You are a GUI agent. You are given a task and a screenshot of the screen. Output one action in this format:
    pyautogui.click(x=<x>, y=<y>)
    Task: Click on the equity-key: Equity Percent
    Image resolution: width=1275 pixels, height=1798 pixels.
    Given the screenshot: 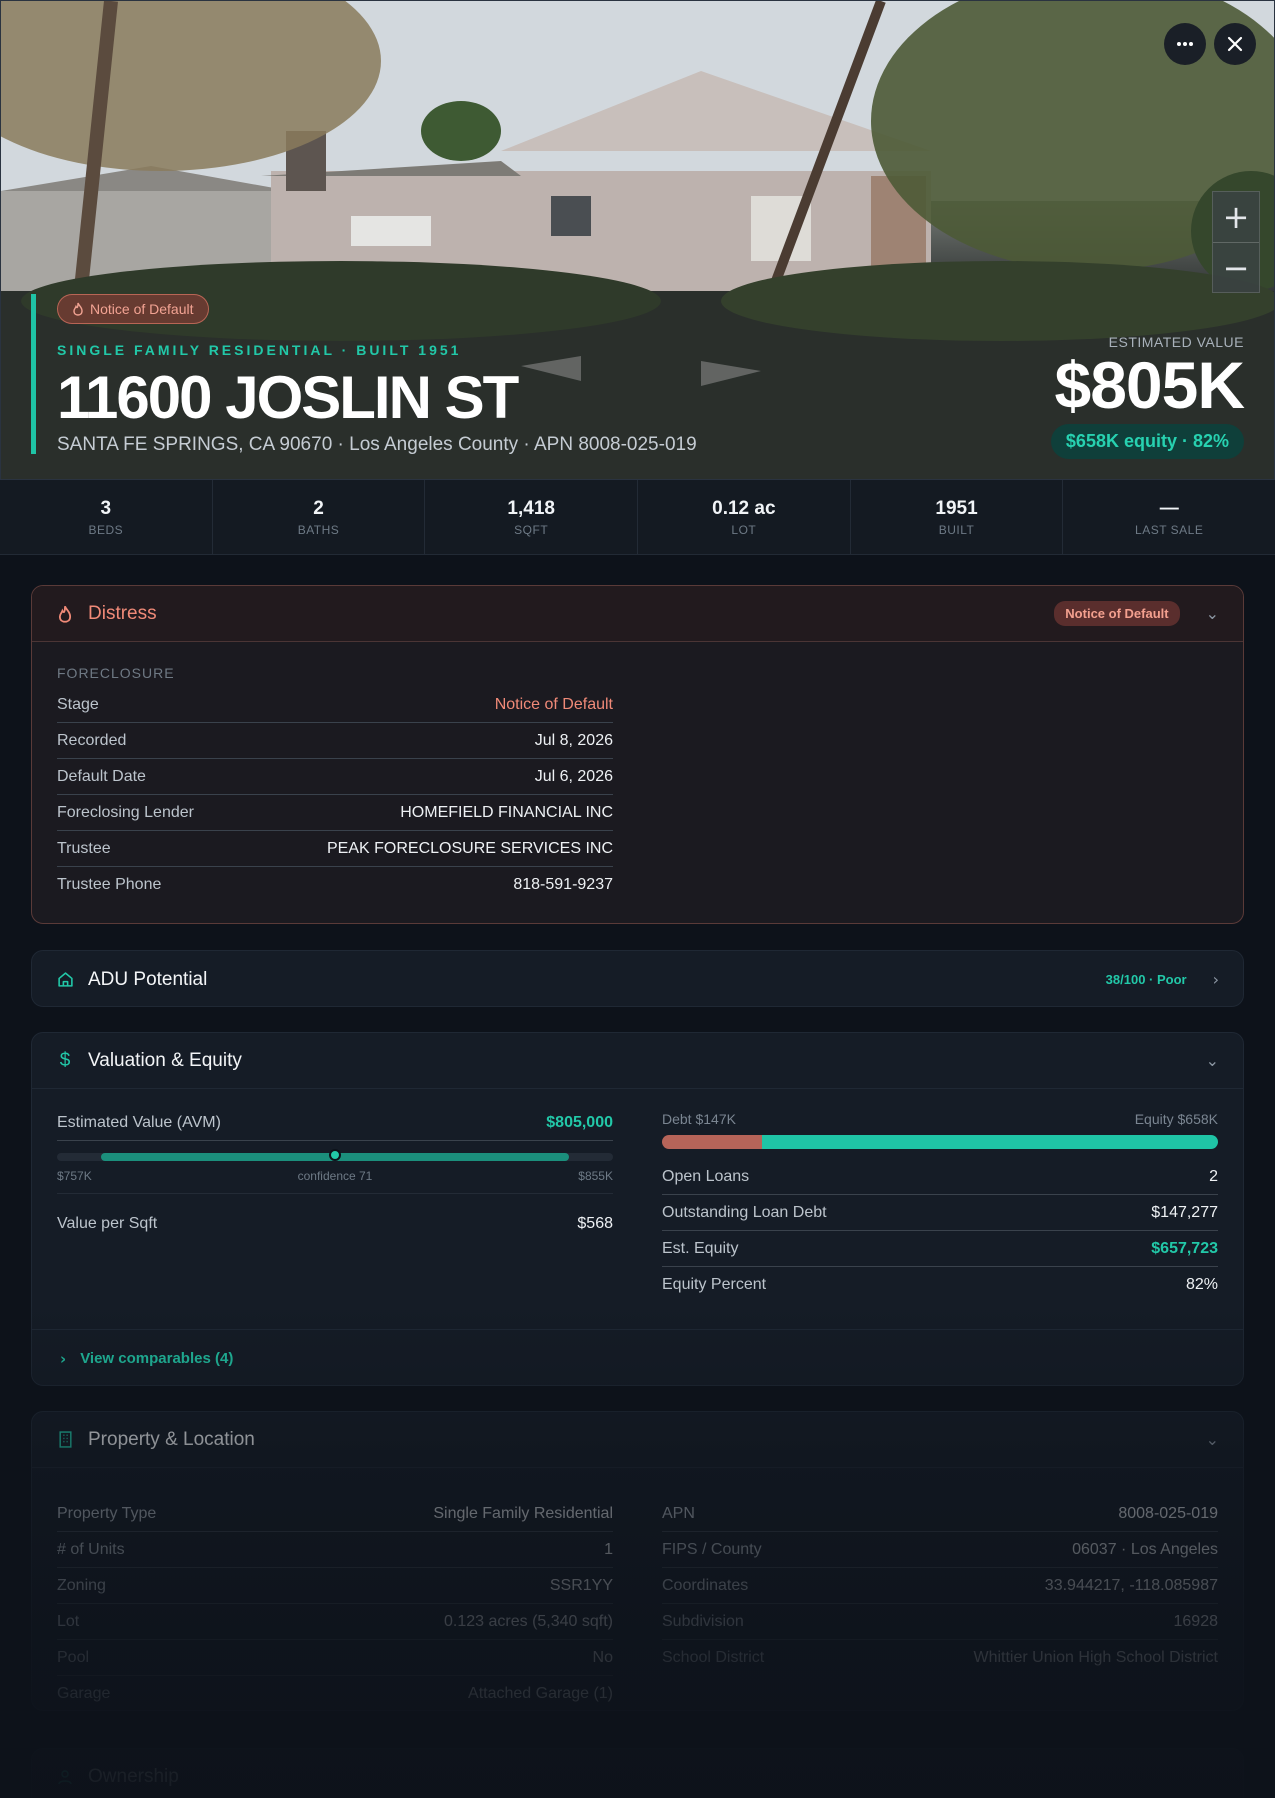 What is the action you would take?
    pyautogui.click(x=714, y=1284)
    